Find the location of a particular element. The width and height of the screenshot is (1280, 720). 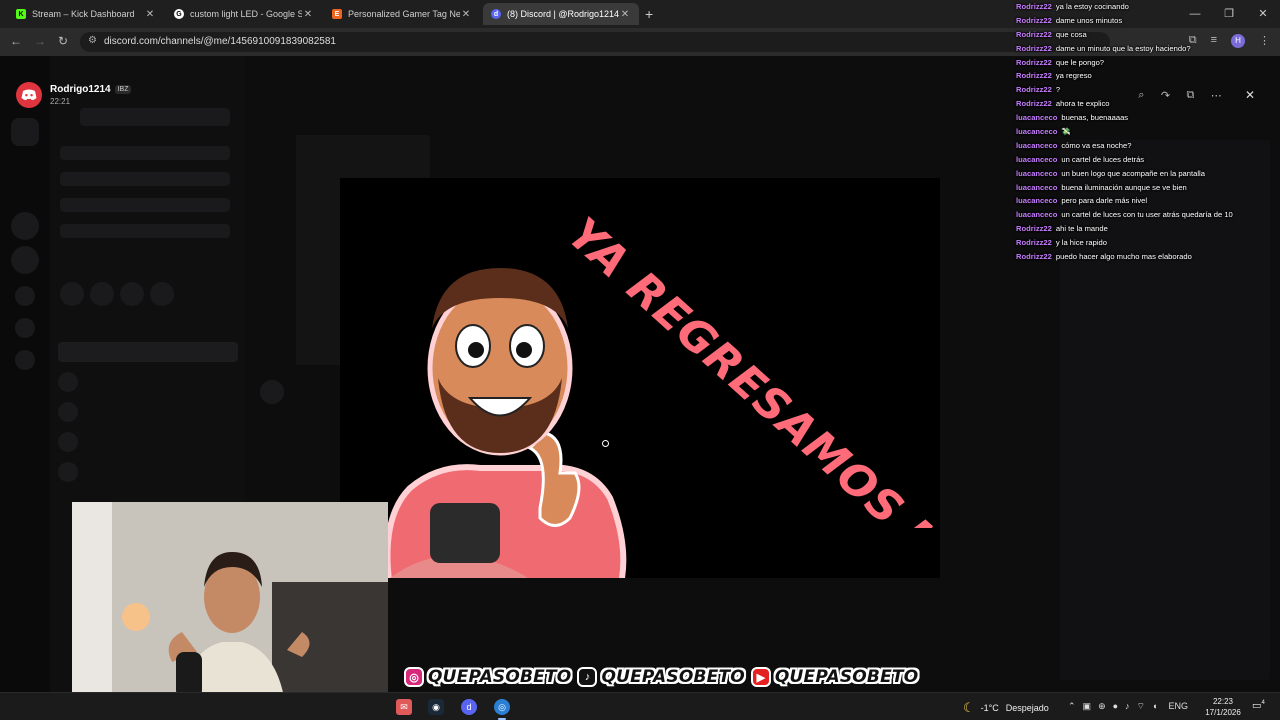

instagram-icon: ◎ is located at coordinates (414, 677).